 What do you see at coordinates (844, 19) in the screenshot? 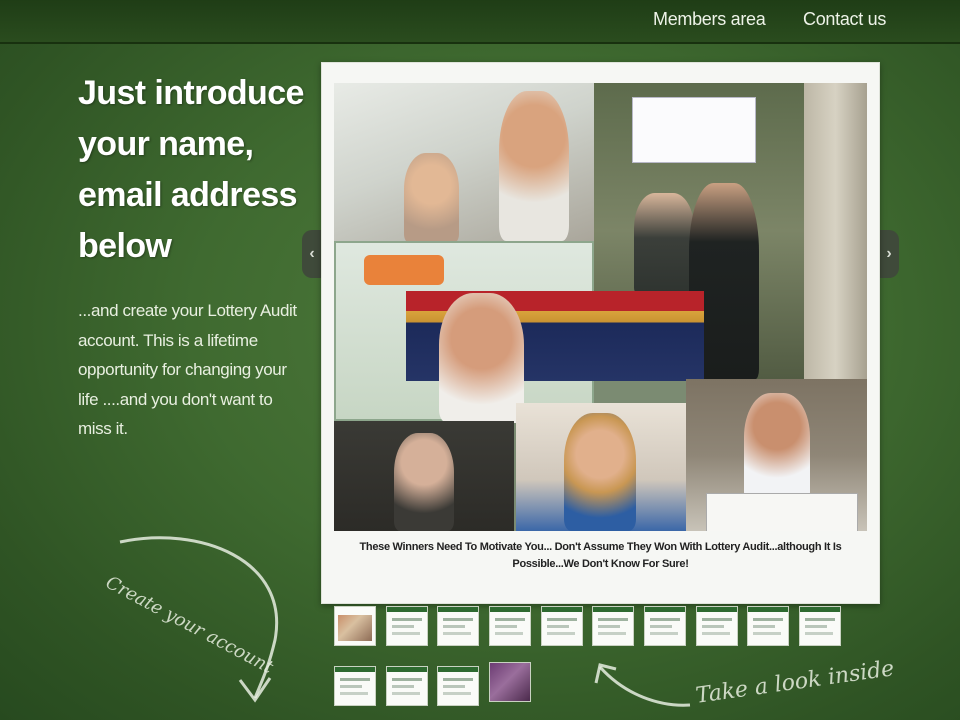
I see `contact-us-link: Contact us` at bounding box center [844, 19].